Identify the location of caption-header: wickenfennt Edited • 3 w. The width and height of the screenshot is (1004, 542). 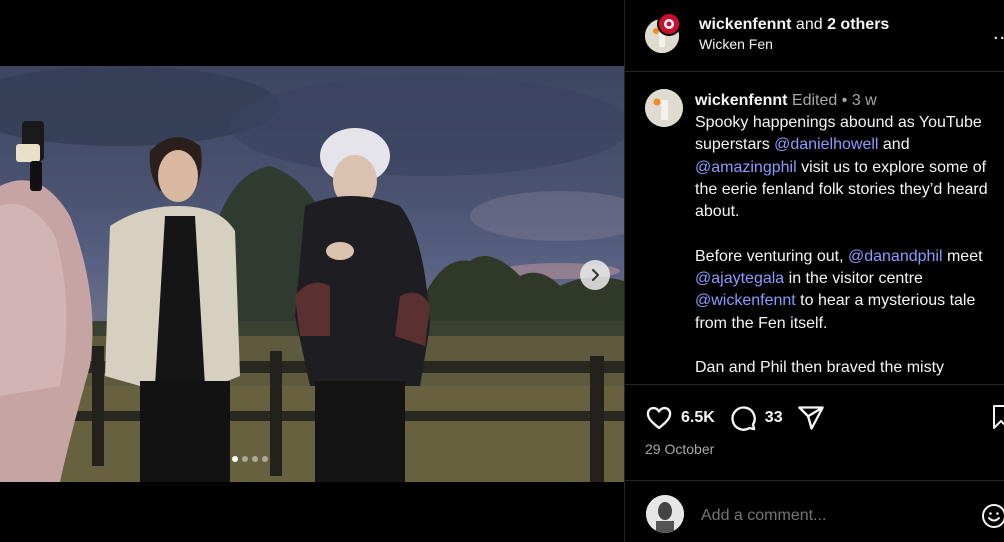
(786, 101).